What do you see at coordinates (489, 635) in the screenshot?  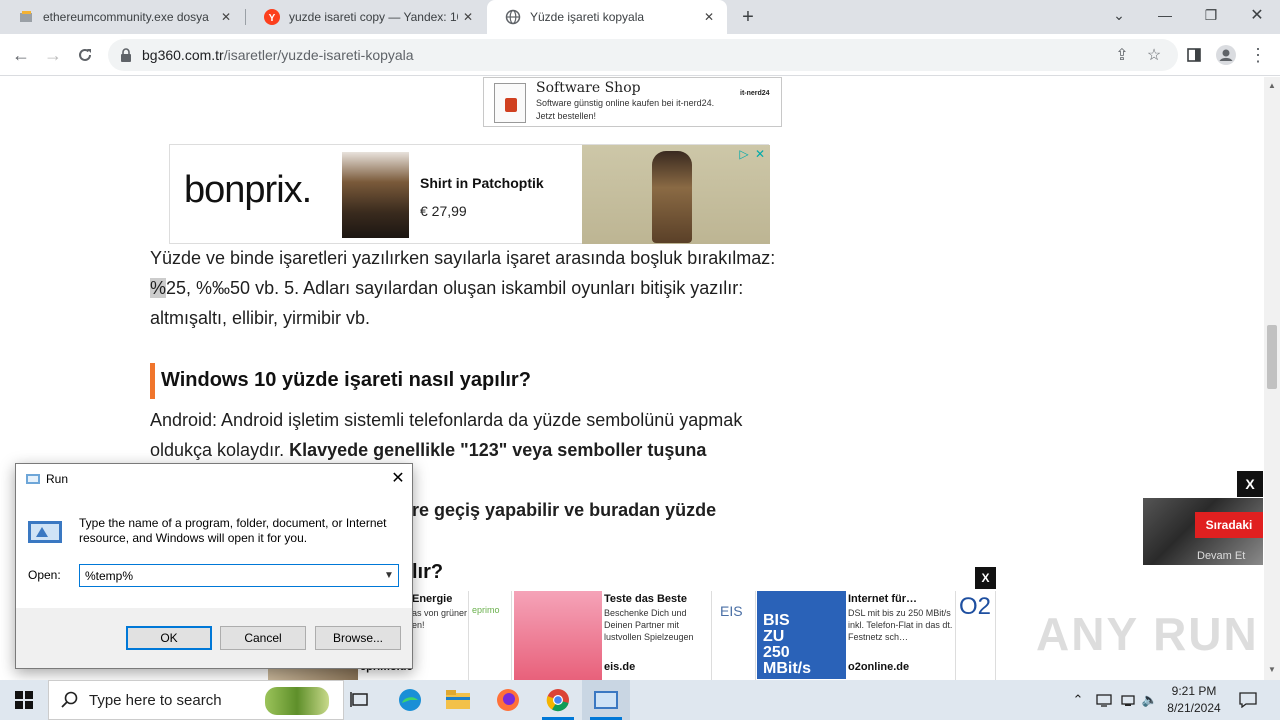 I see `ad-eprimo-logo: eprimo` at bounding box center [489, 635].